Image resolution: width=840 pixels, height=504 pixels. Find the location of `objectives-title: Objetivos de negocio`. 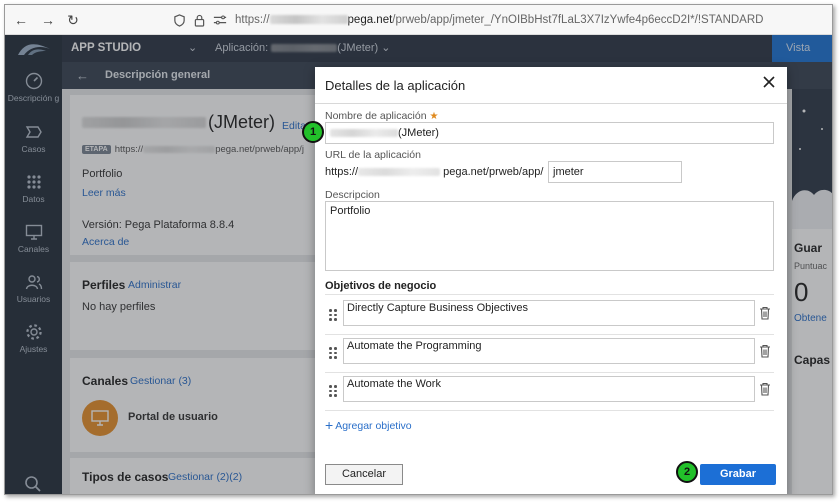

objectives-title: Objetivos de negocio is located at coordinates (381, 286).